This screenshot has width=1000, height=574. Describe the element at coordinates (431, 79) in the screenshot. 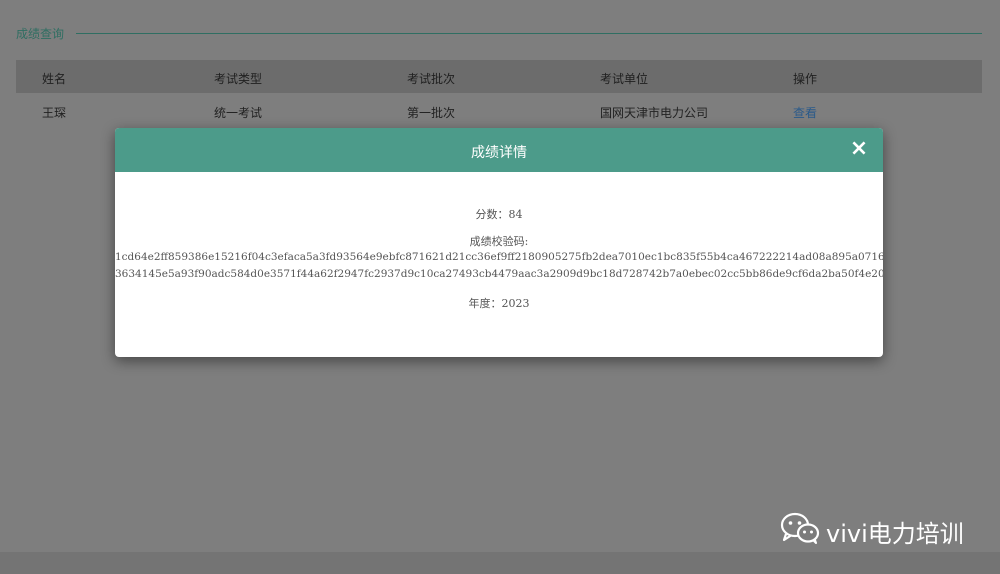

I see `header-exam-batch: 考试批次` at that location.